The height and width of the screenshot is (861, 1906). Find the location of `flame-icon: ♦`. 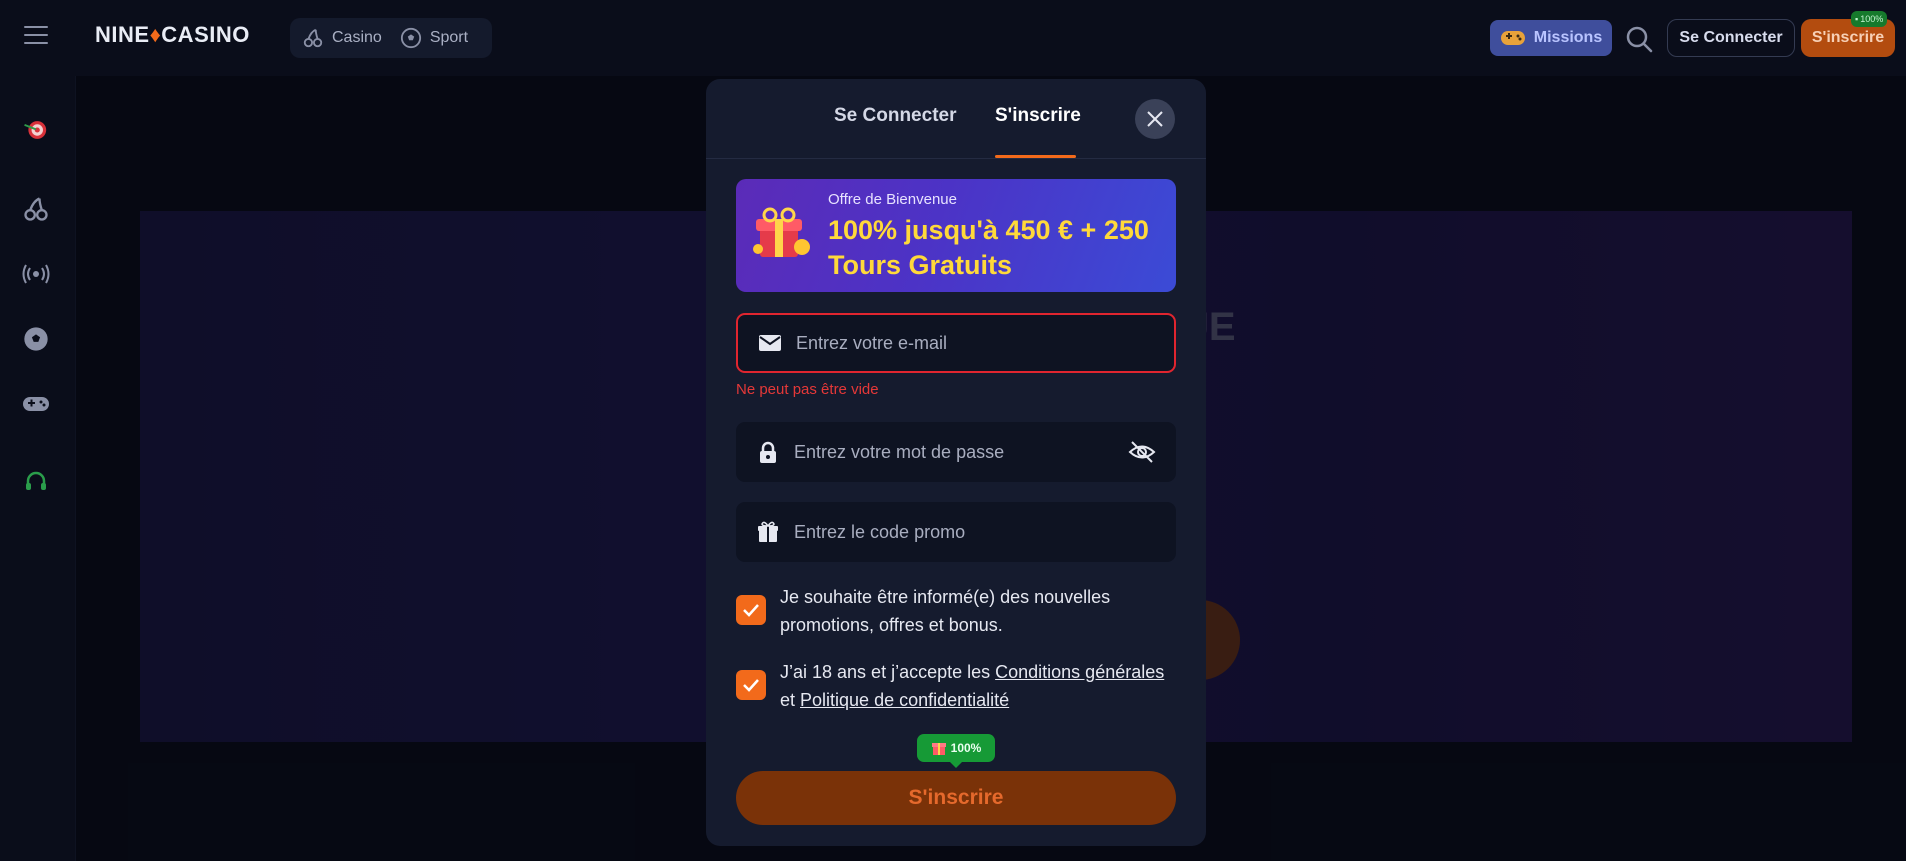

flame-icon: ♦ is located at coordinates (155, 34).